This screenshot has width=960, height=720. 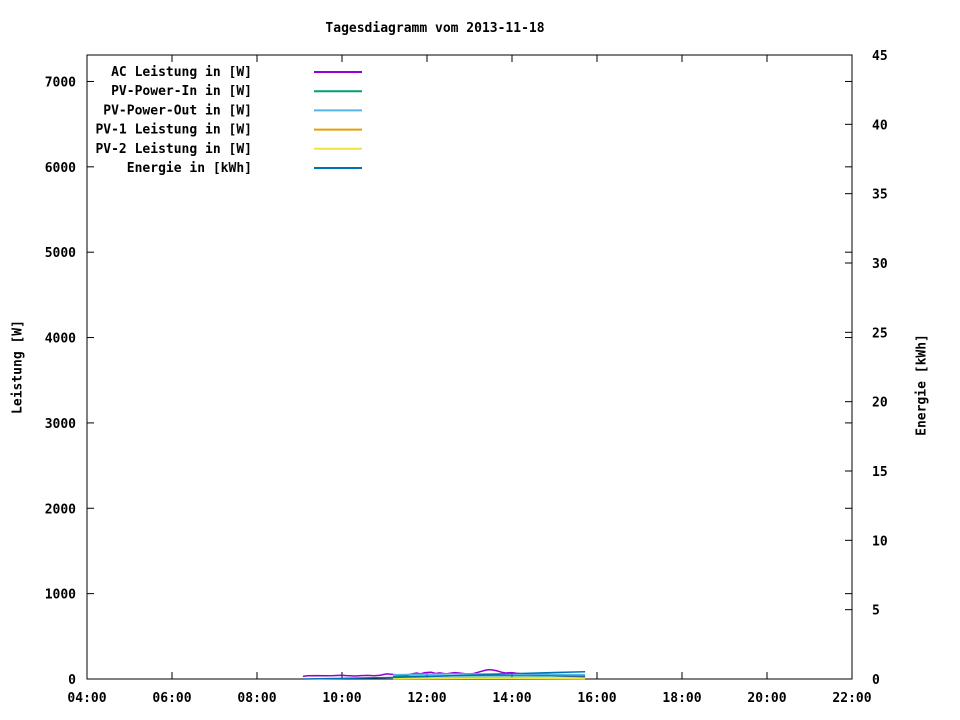 What do you see at coordinates (851, 698) in the screenshot?
I see `x-tick-label: 22:00` at bounding box center [851, 698].